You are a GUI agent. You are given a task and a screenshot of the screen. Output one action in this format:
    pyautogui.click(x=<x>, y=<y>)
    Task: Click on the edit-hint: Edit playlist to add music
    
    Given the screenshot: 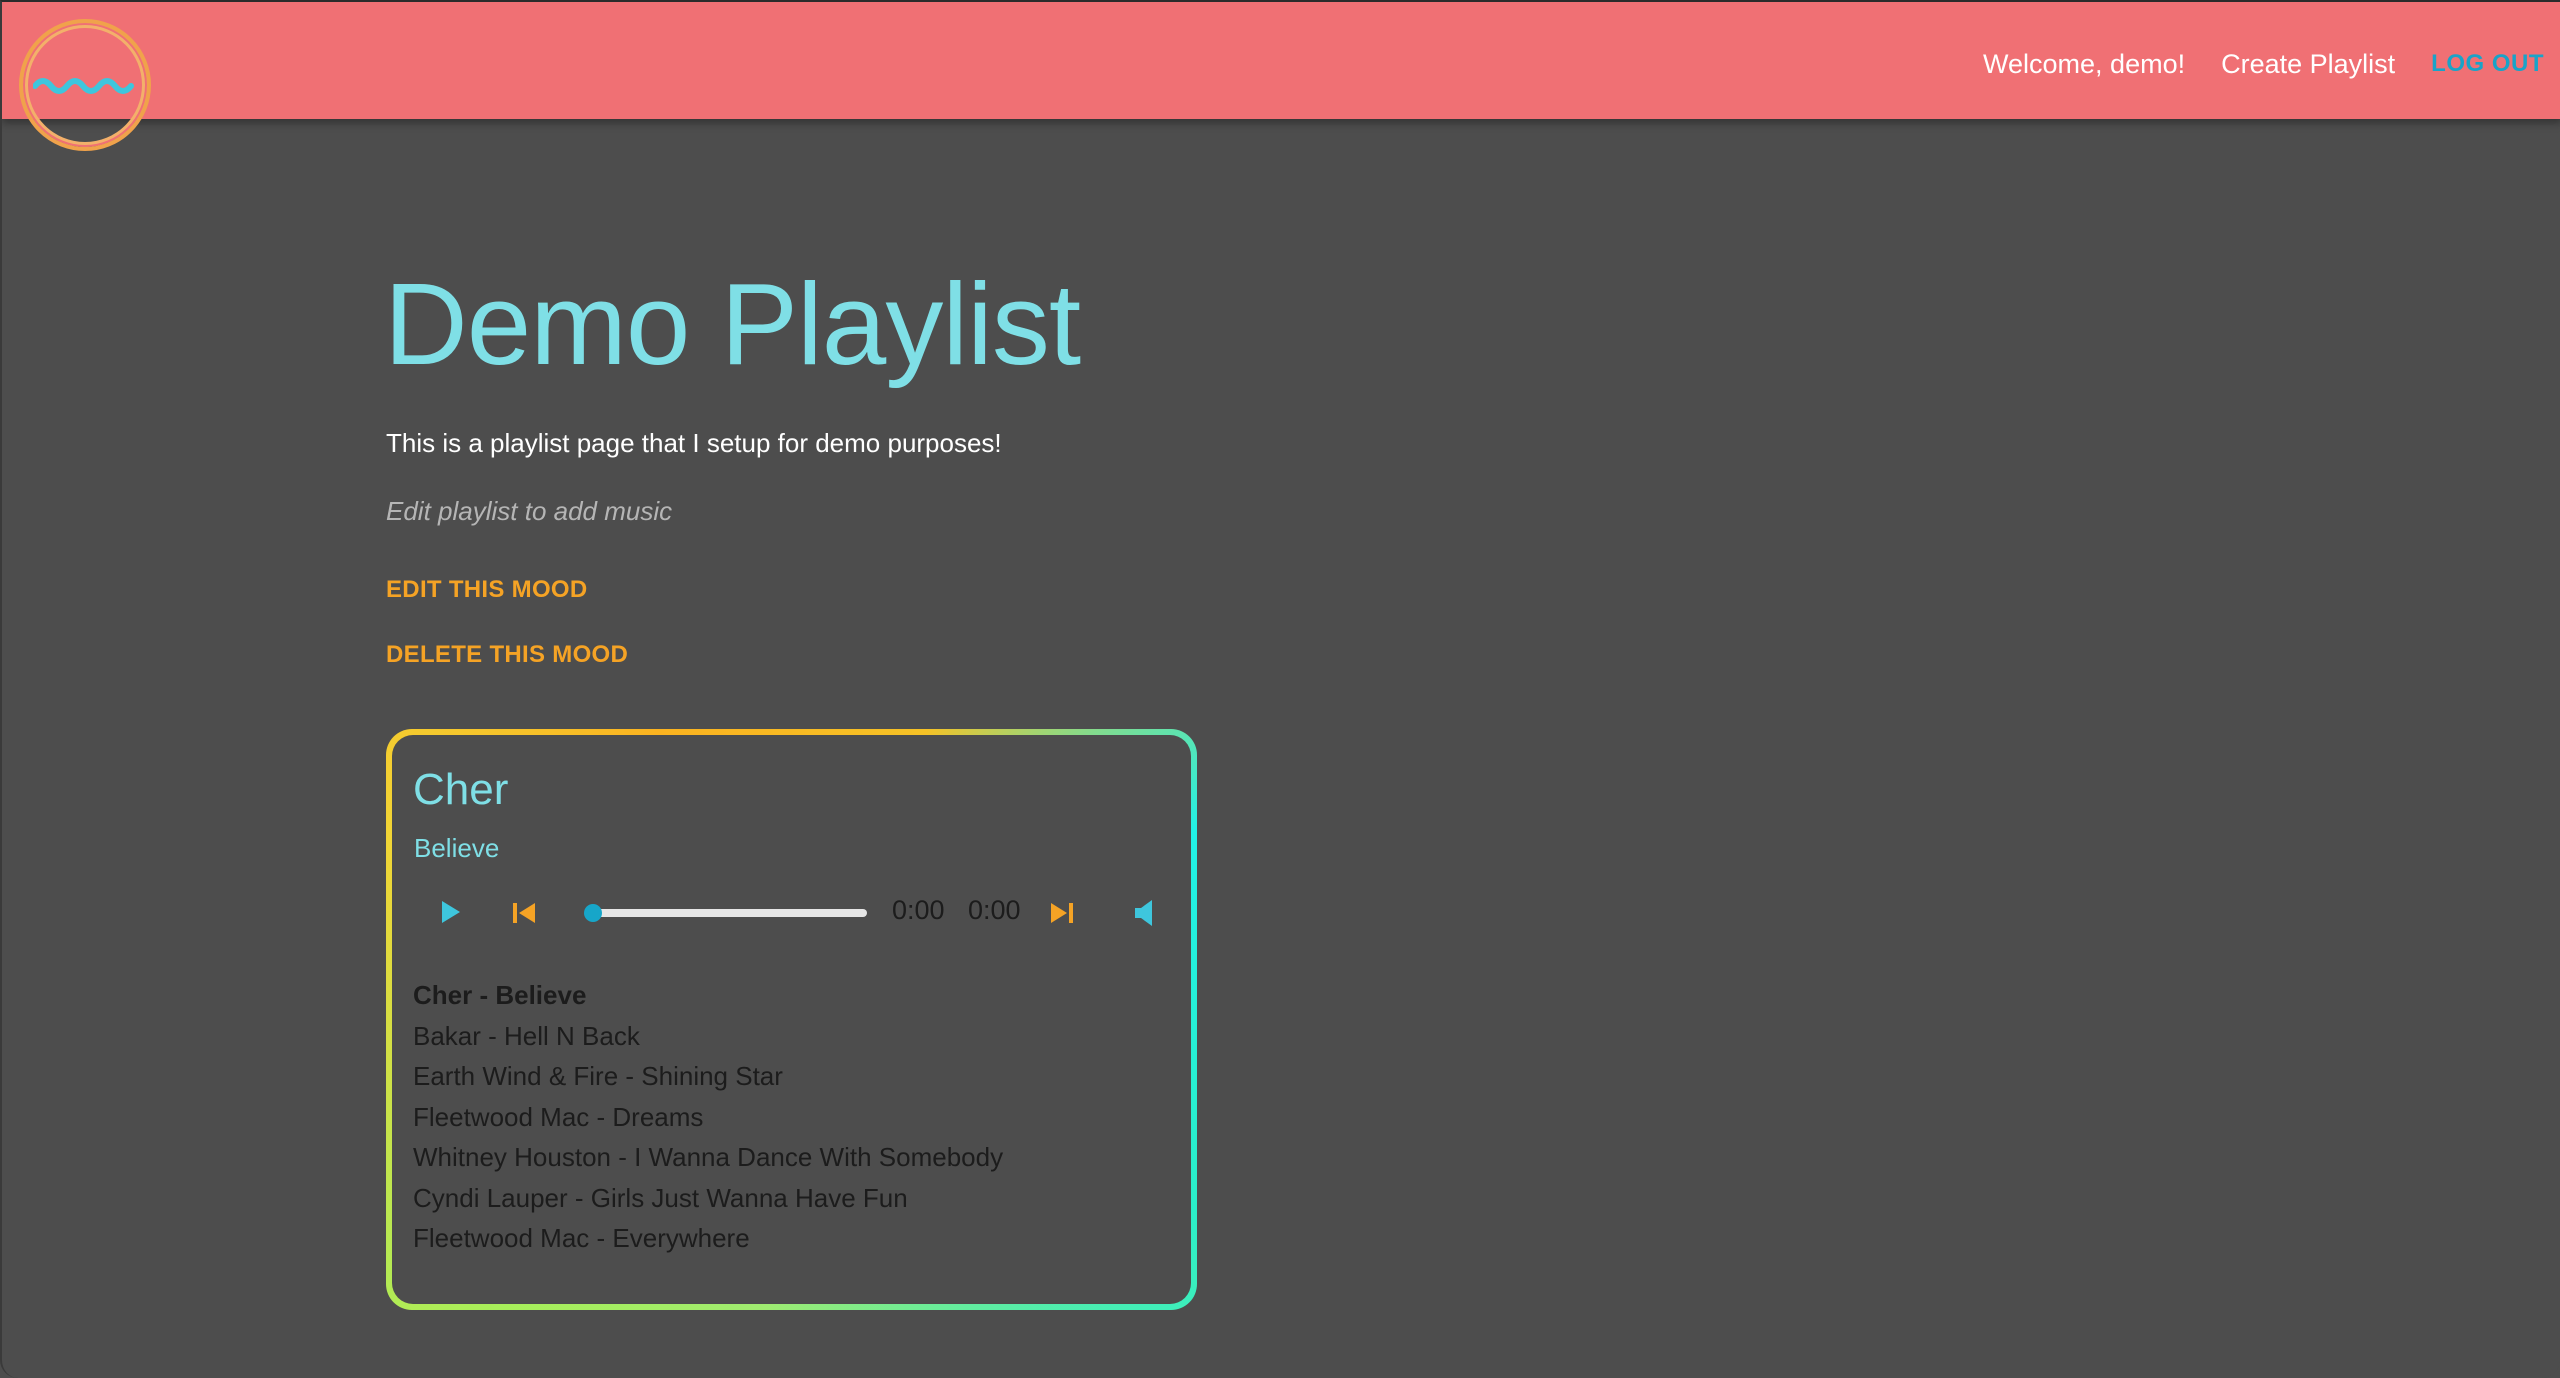 What is the action you would take?
    pyautogui.click(x=529, y=511)
    